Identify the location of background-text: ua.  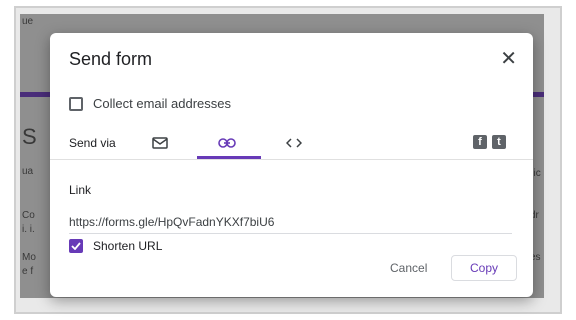
(28, 171).